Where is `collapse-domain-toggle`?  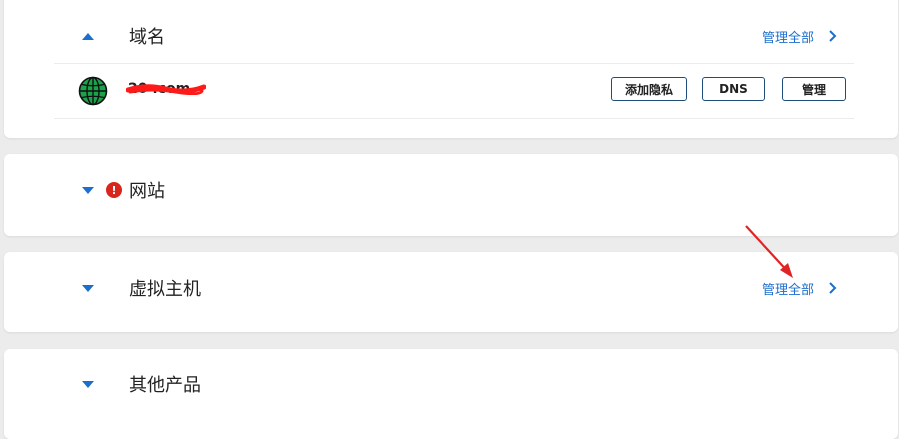 collapse-domain-toggle is located at coordinates (88, 36).